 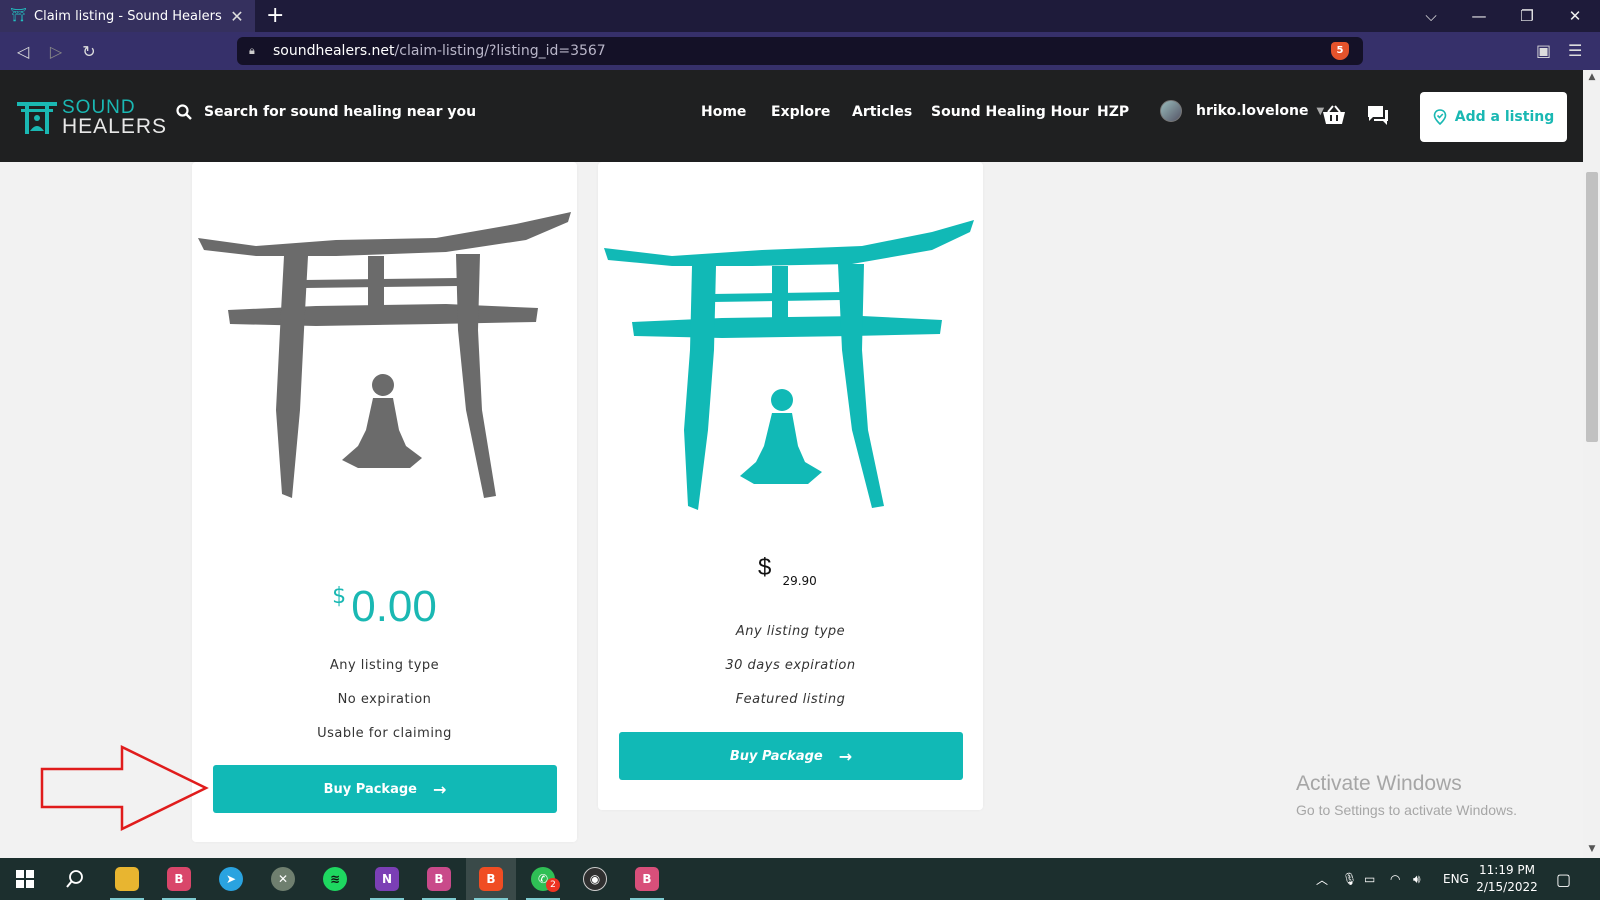 I want to click on site-favicon-icon: ⛩, so click(x=18, y=15).